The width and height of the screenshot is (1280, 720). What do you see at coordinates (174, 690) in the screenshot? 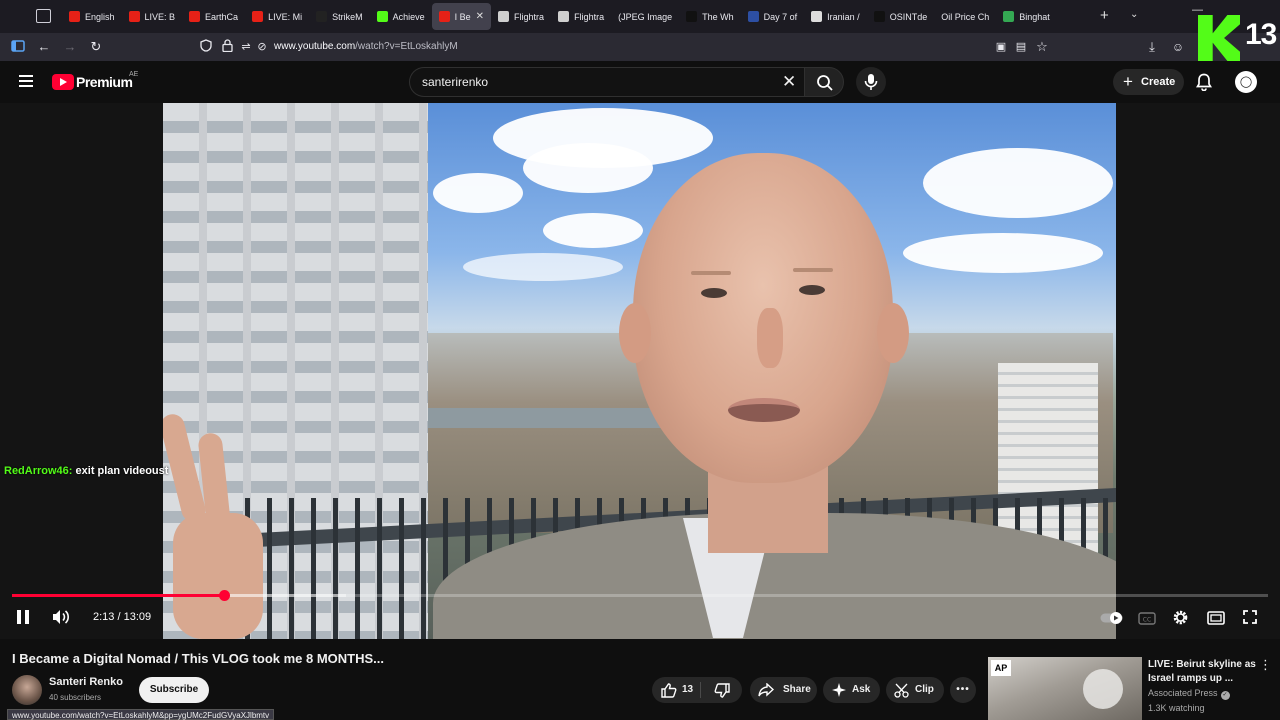
I see `subscribe-button: Subscribe` at bounding box center [174, 690].